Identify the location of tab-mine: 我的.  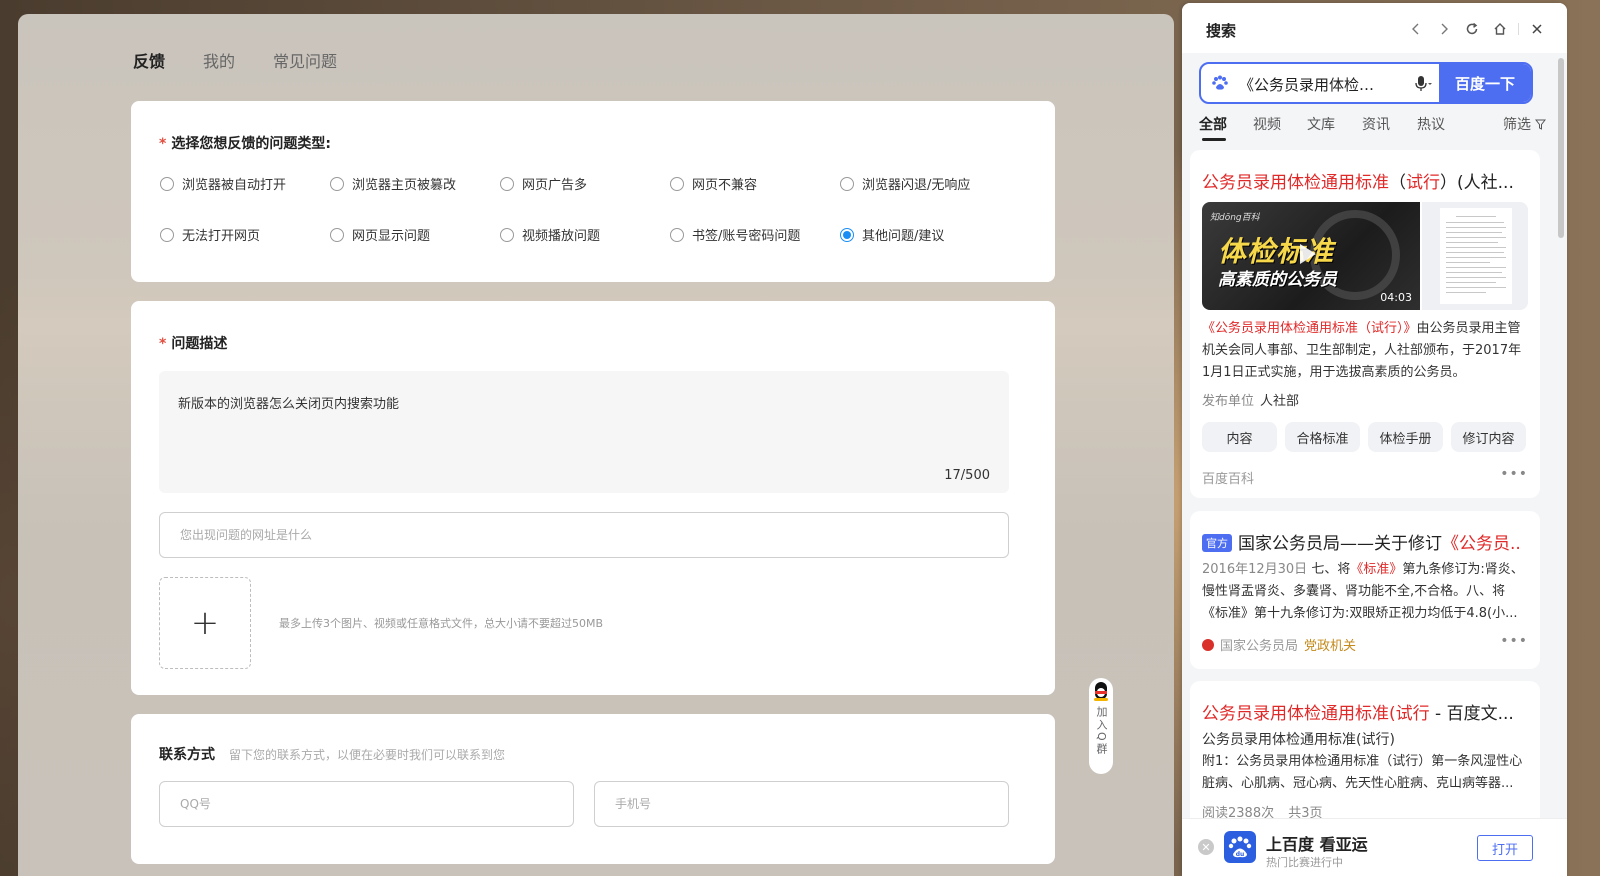
(219, 60).